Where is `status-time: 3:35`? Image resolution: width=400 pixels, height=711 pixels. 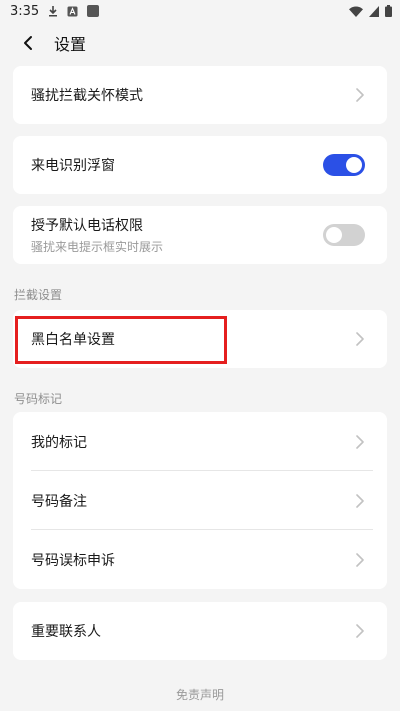
status-time: 3:35 is located at coordinates (25, 11).